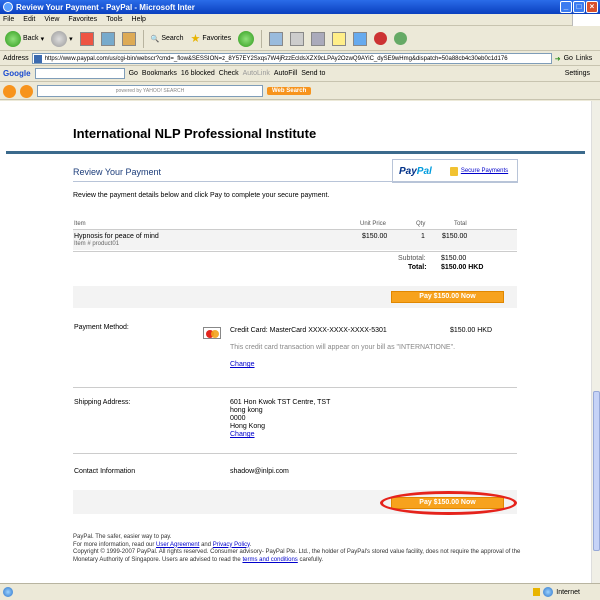 This screenshot has height=600, width=600. Describe the element at coordinates (269, 560) in the screenshot. I see `terms-link: terms and conditions` at that location.